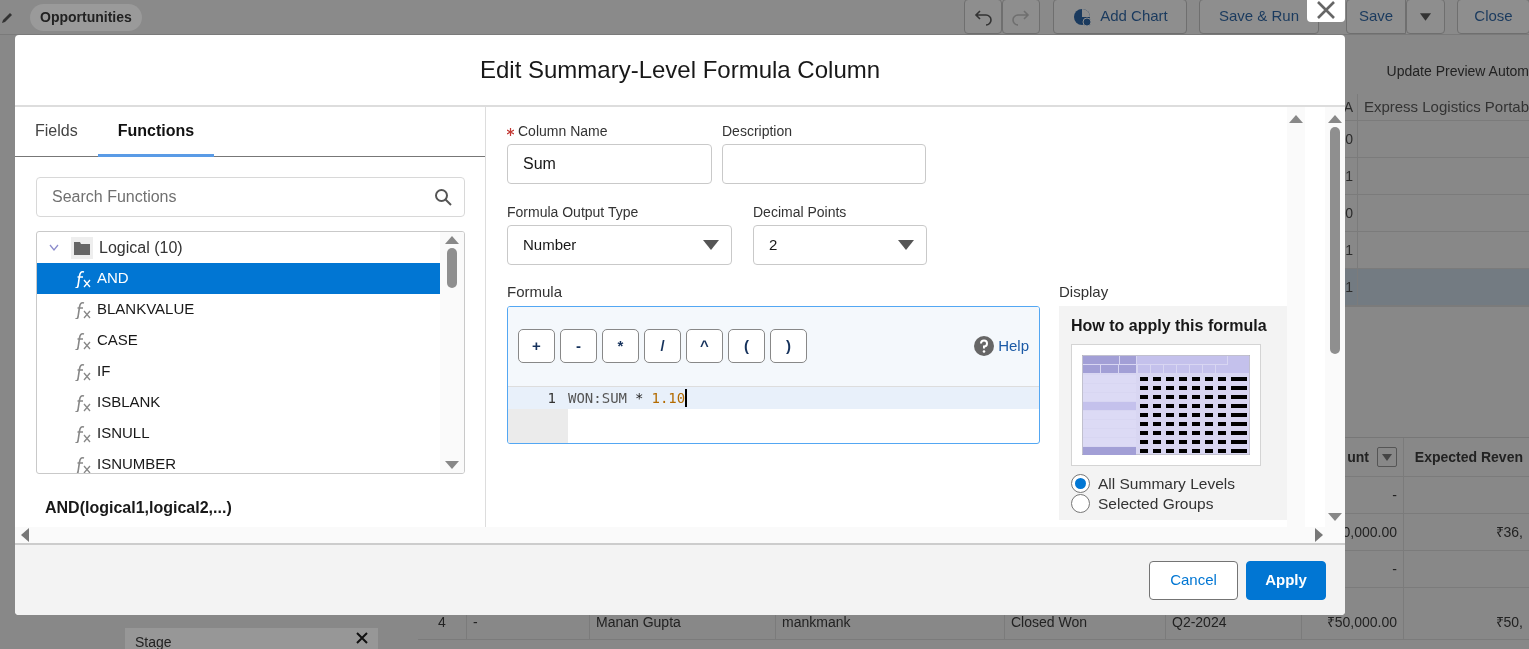  Describe the element at coordinates (251, 638) in the screenshot. I see `filter-chip: Stage` at that location.